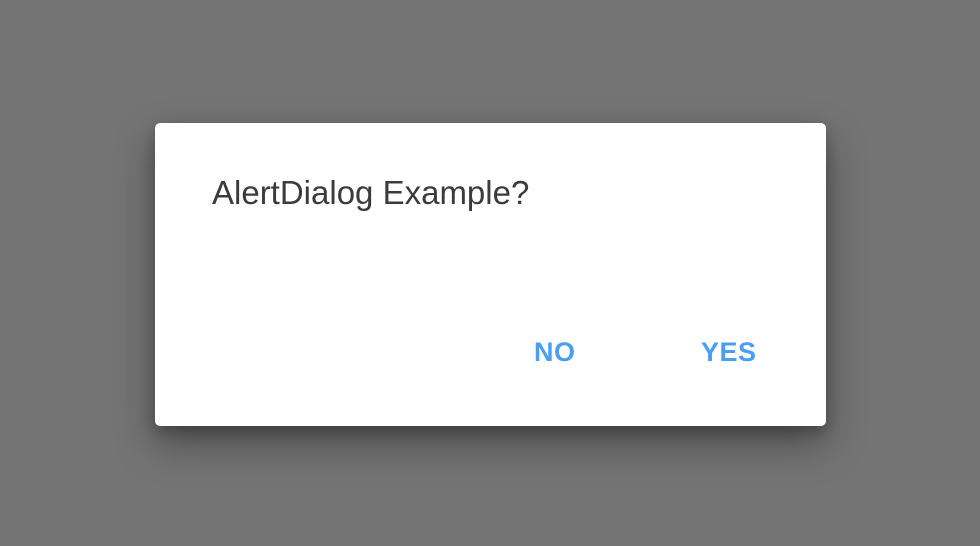 The width and height of the screenshot is (980, 546). Describe the element at coordinates (555, 352) in the screenshot. I see `no-button: NO` at that location.